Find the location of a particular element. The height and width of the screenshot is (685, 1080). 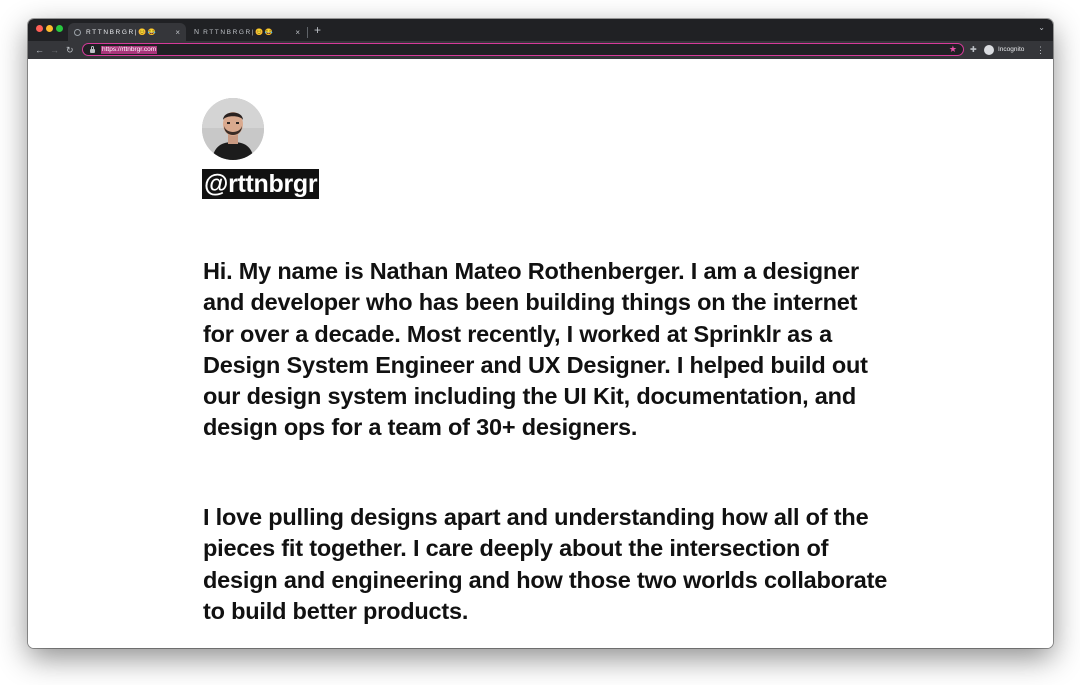

site-handle: @rttnbrgr is located at coordinates (261, 184).